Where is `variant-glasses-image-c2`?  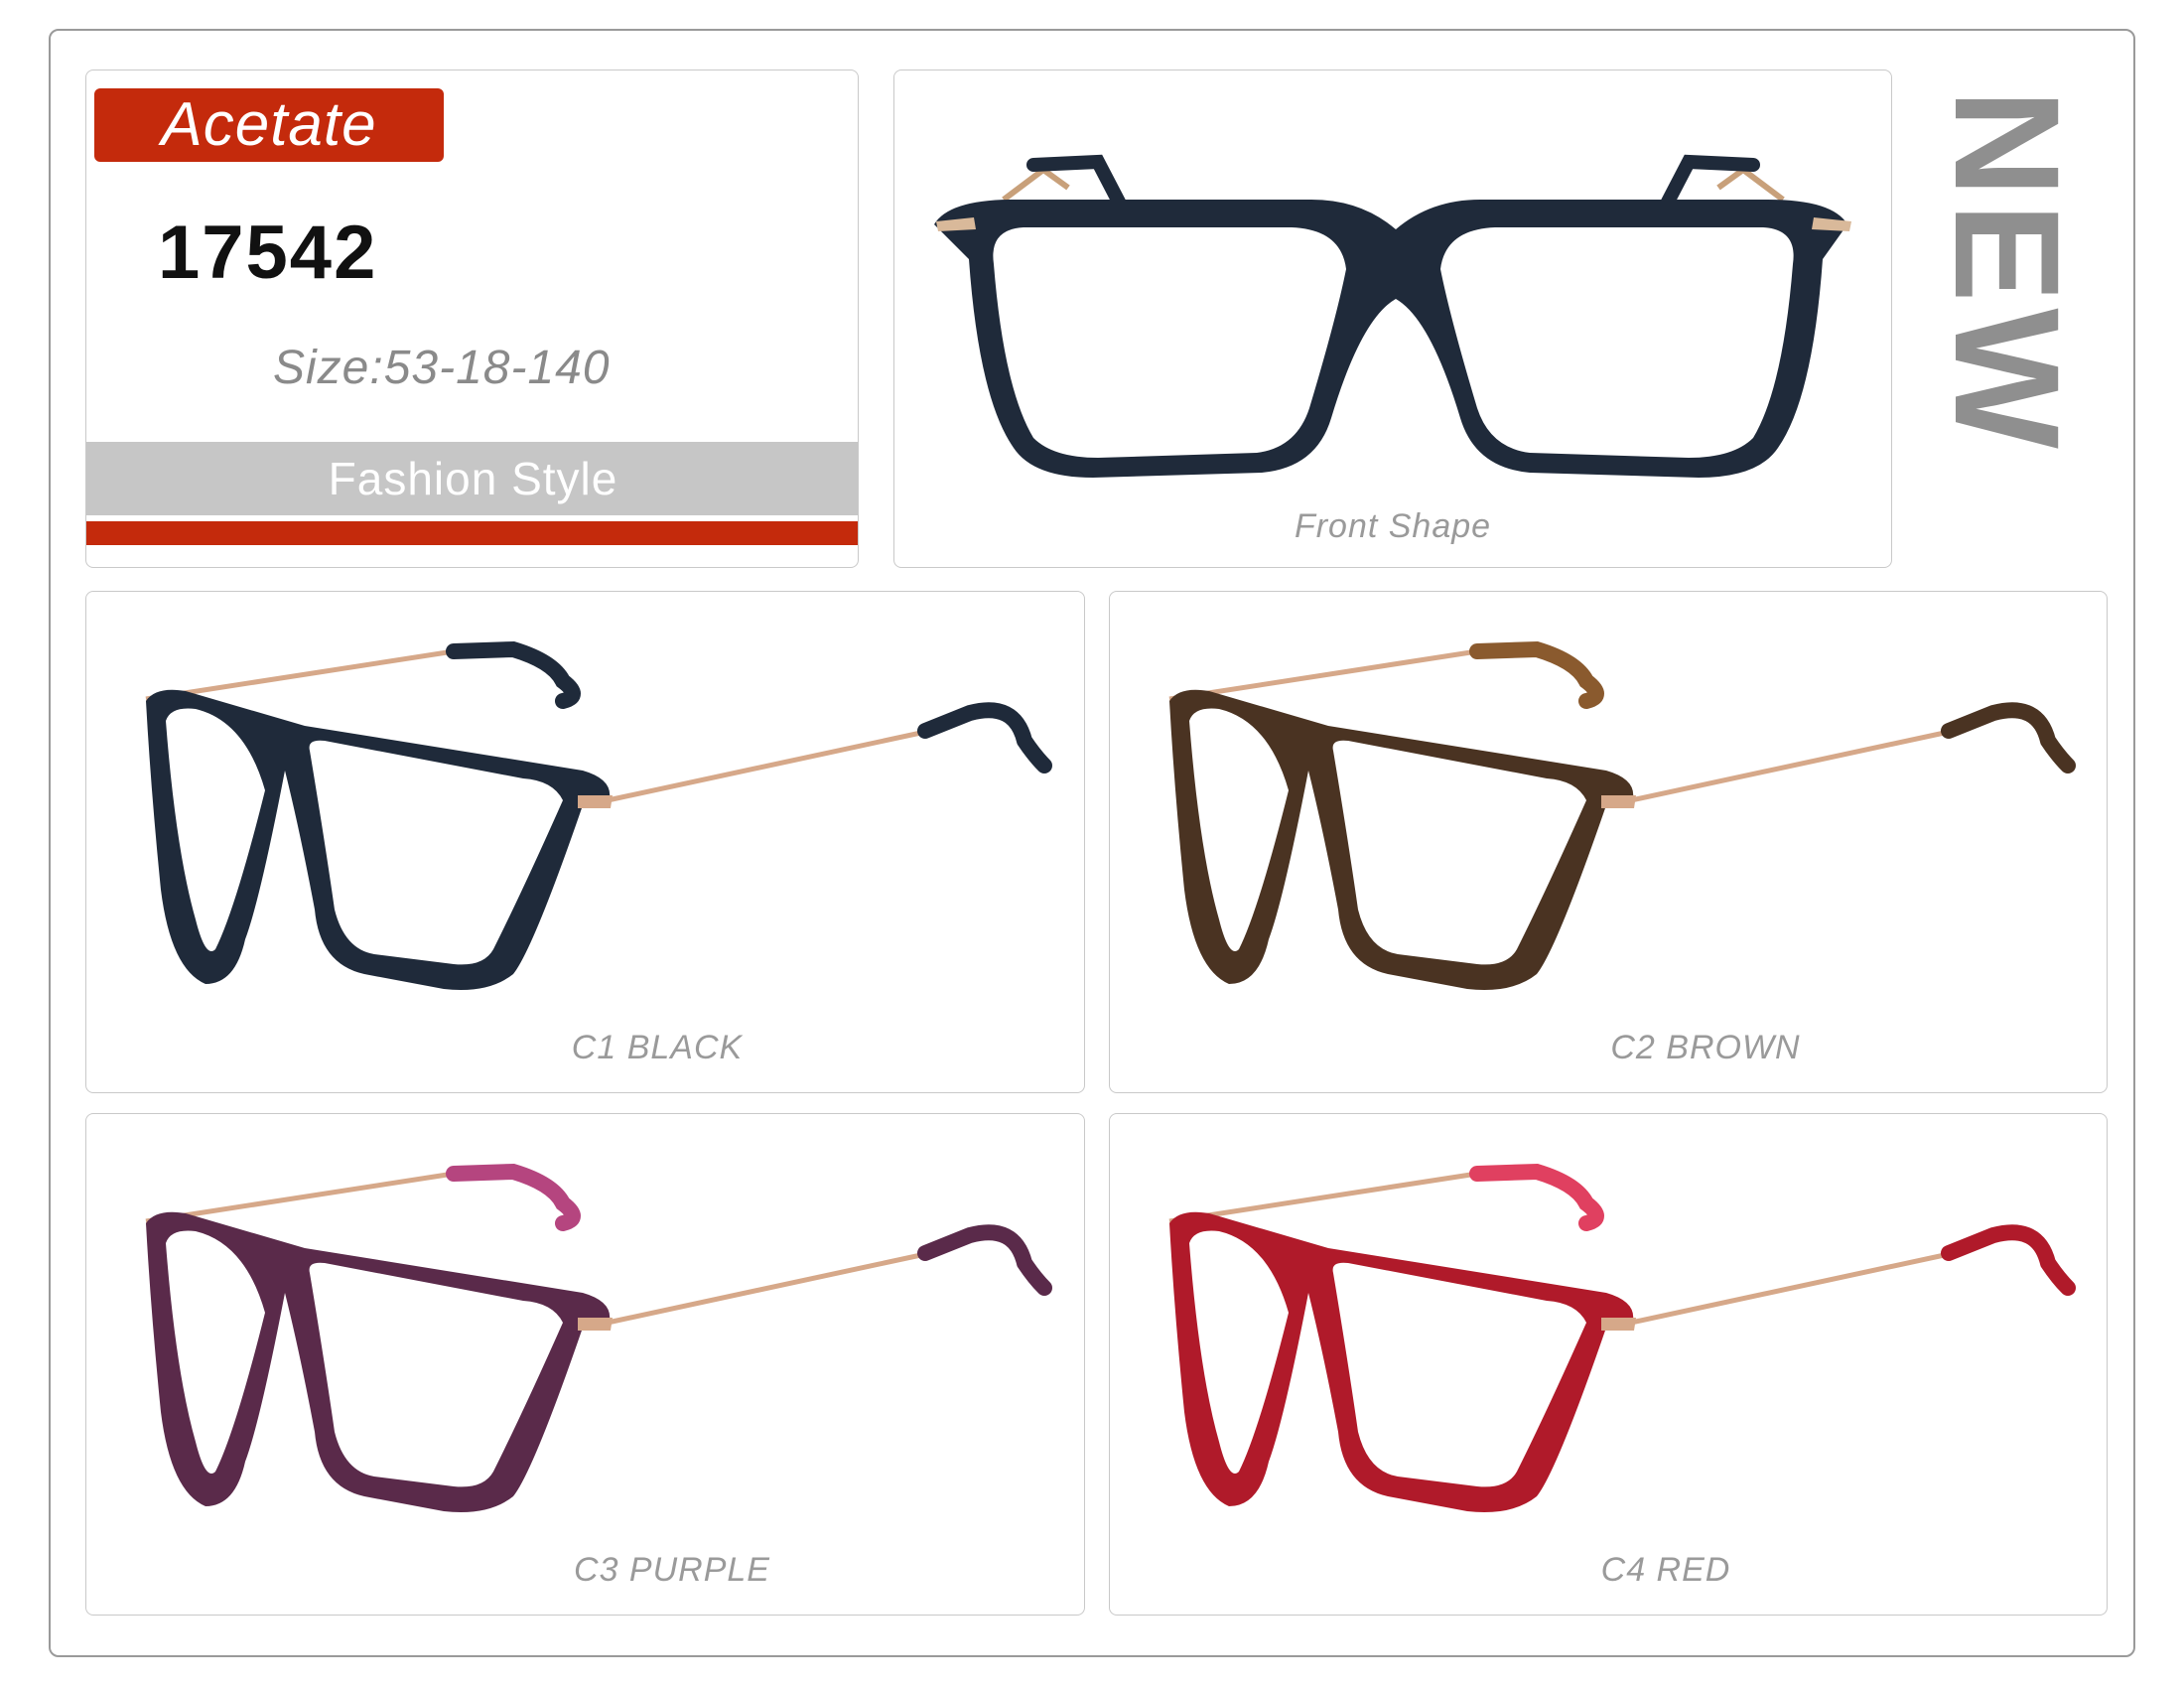 variant-glasses-image-c2 is located at coordinates (1622, 815).